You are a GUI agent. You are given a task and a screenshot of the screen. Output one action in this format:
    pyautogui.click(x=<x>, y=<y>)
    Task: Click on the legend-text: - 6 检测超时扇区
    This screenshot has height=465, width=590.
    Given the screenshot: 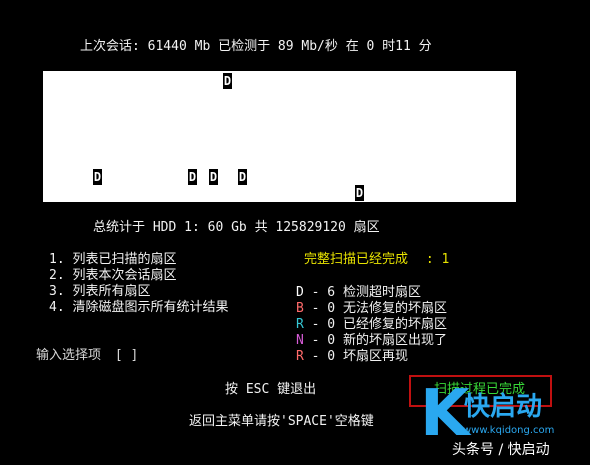 What is the action you would take?
    pyautogui.click(x=362, y=292)
    